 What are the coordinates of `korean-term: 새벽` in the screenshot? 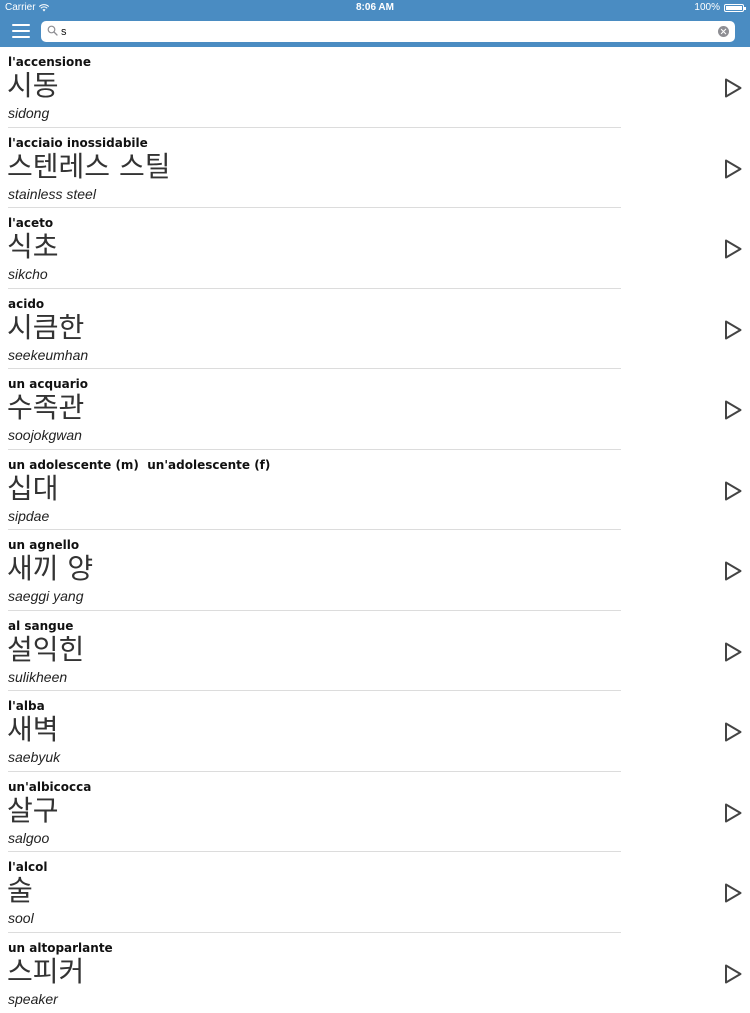 It's located at (33, 730).